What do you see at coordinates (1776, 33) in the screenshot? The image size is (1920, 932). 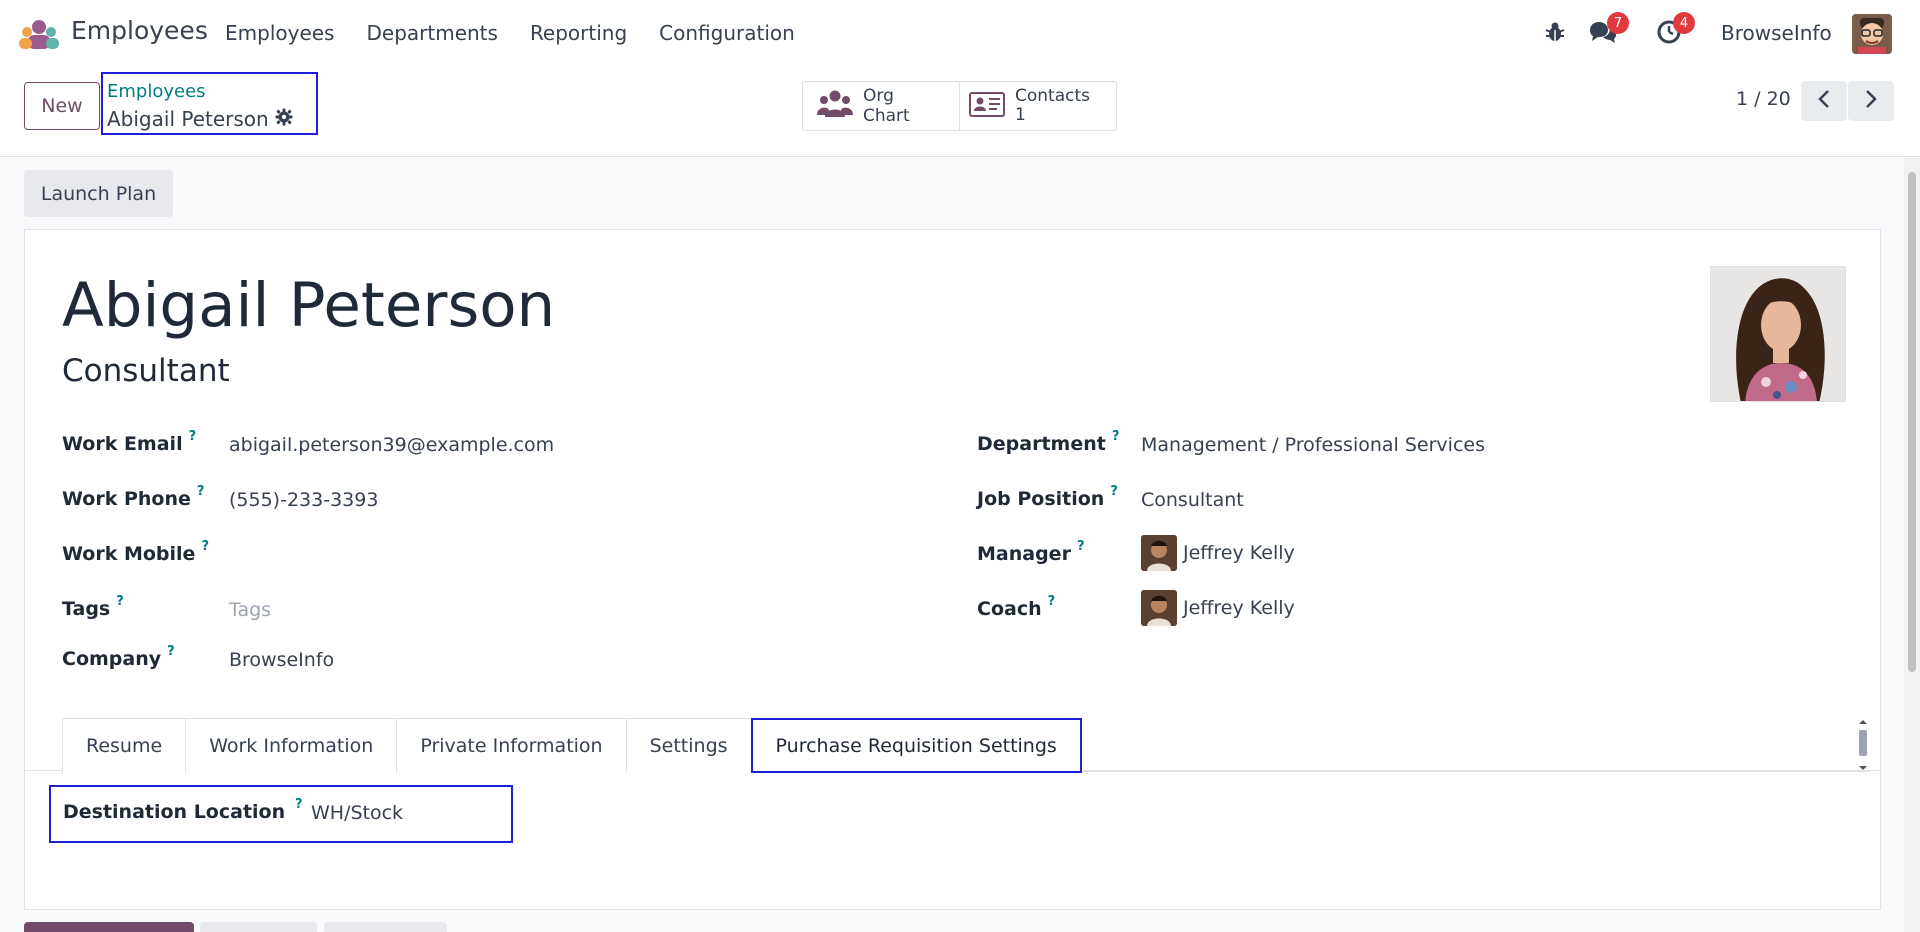 I see `company-switcher: BrowseInfo` at bounding box center [1776, 33].